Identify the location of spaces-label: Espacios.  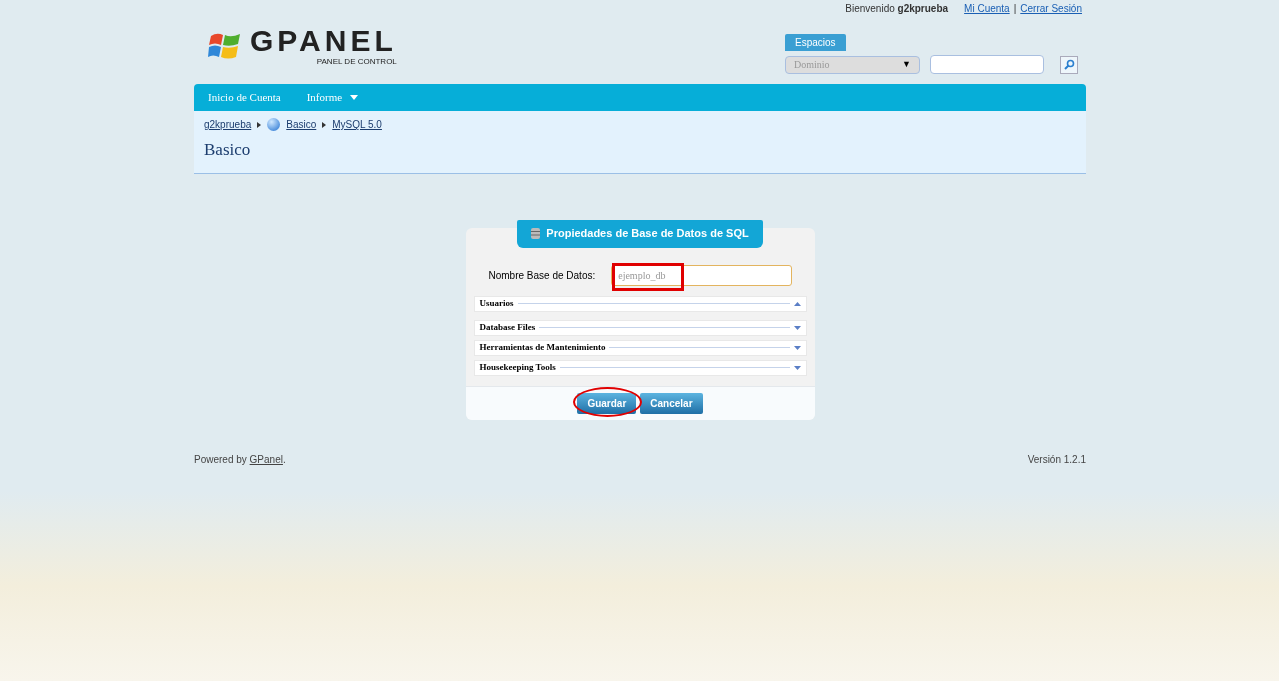
(815, 42).